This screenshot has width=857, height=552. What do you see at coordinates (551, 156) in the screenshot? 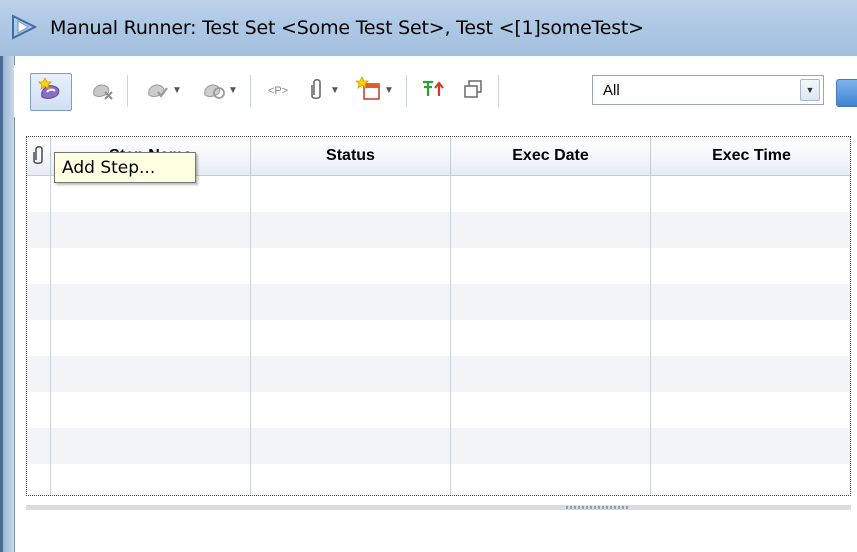
I see `column-header-exec-date: Exec Date` at bounding box center [551, 156].